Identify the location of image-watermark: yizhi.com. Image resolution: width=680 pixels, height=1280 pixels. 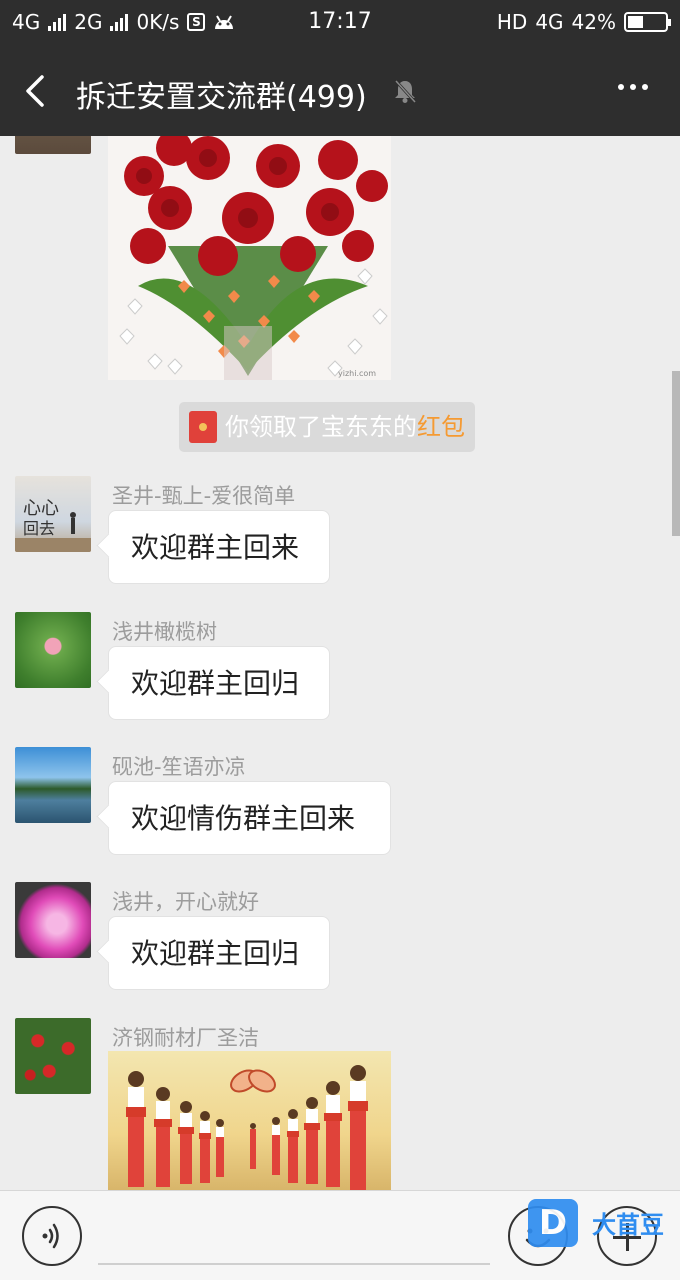
(357, 373).